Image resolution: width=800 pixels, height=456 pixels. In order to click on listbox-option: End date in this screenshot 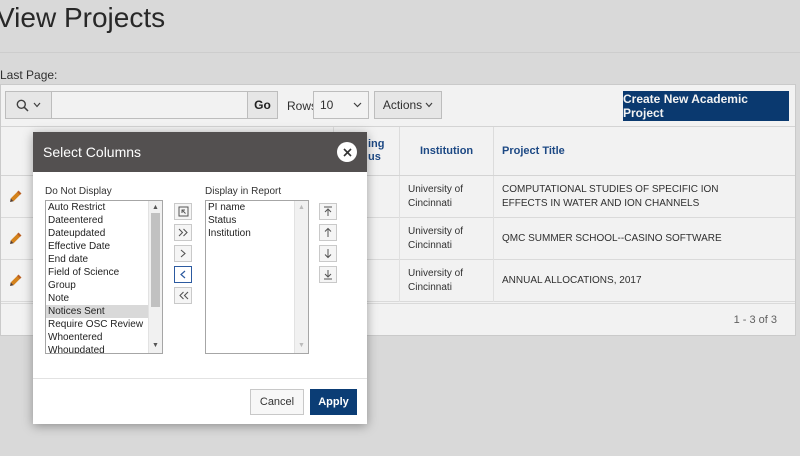, I will do `click(104, 259)`.